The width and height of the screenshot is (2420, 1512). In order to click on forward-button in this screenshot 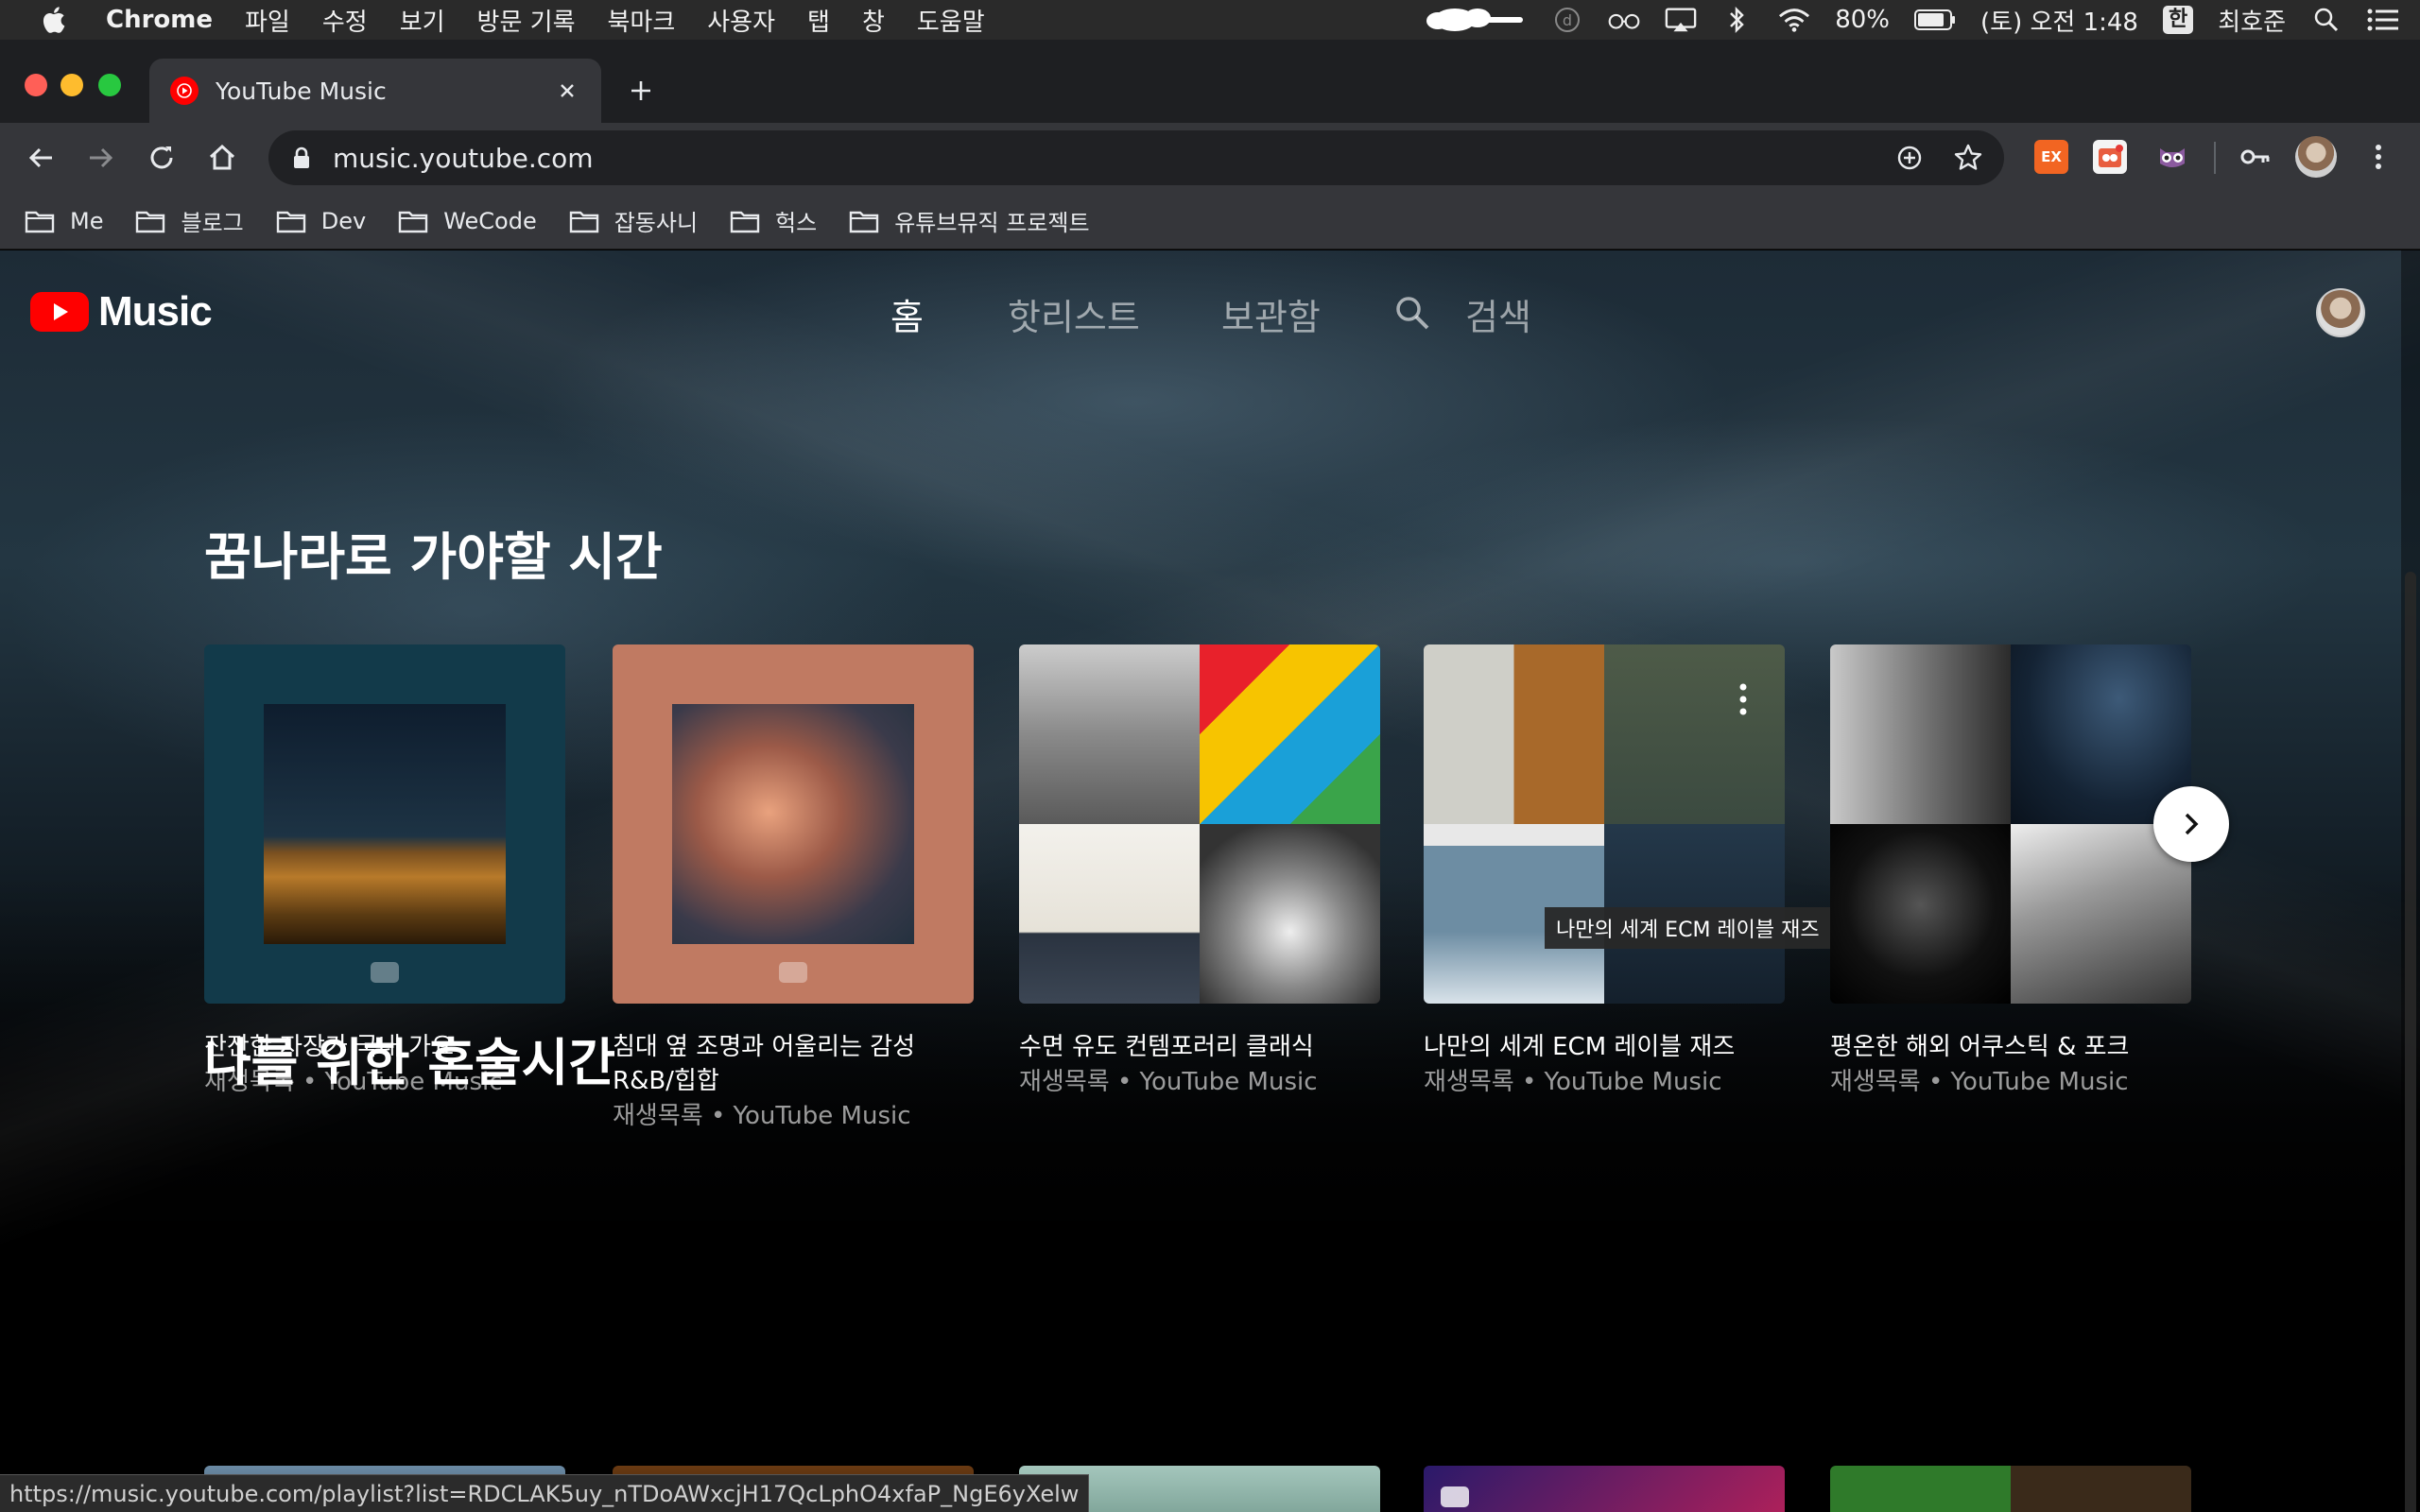, I will do `click(101, 157)`.